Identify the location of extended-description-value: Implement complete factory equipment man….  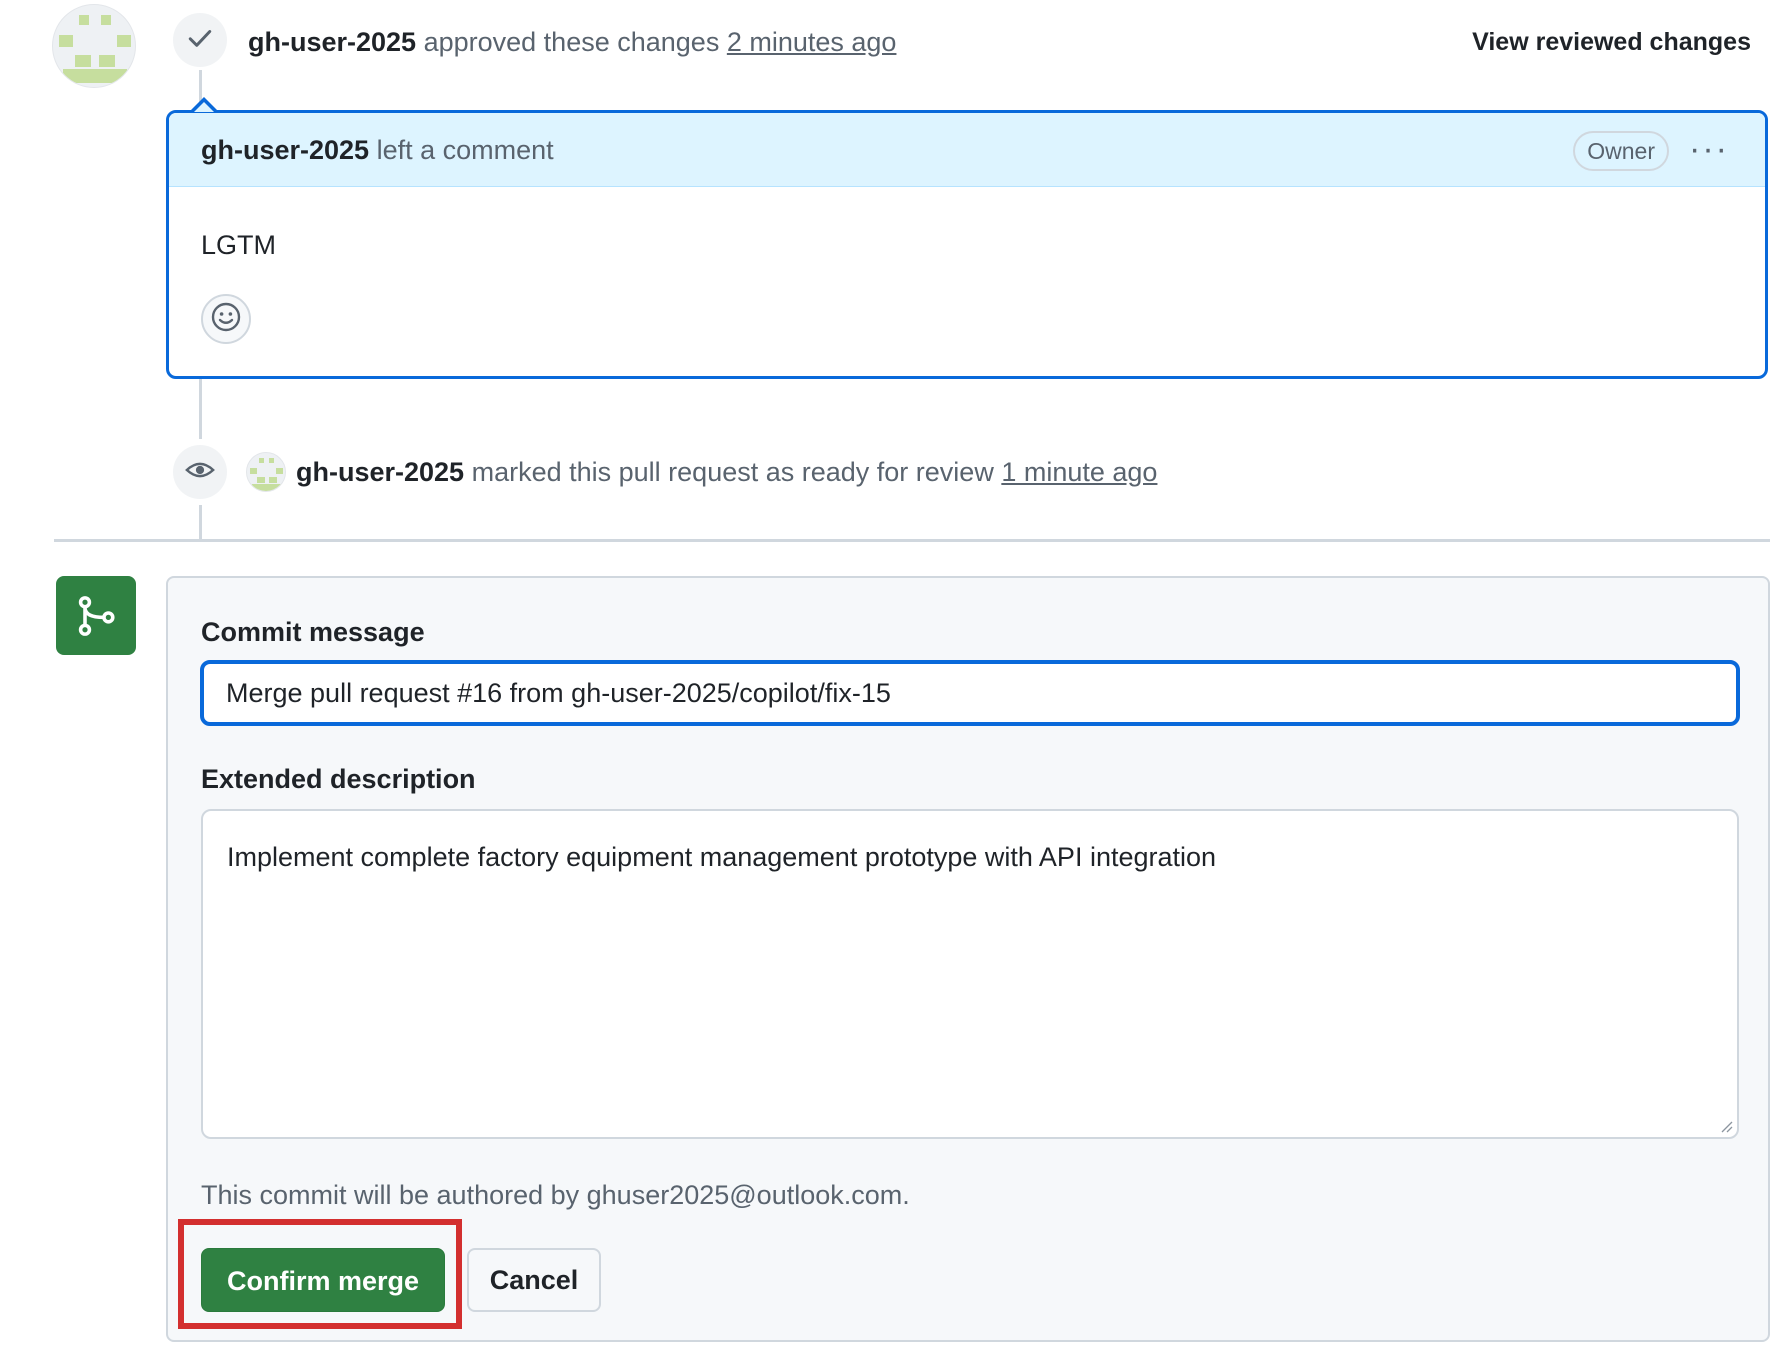
(722, 857).